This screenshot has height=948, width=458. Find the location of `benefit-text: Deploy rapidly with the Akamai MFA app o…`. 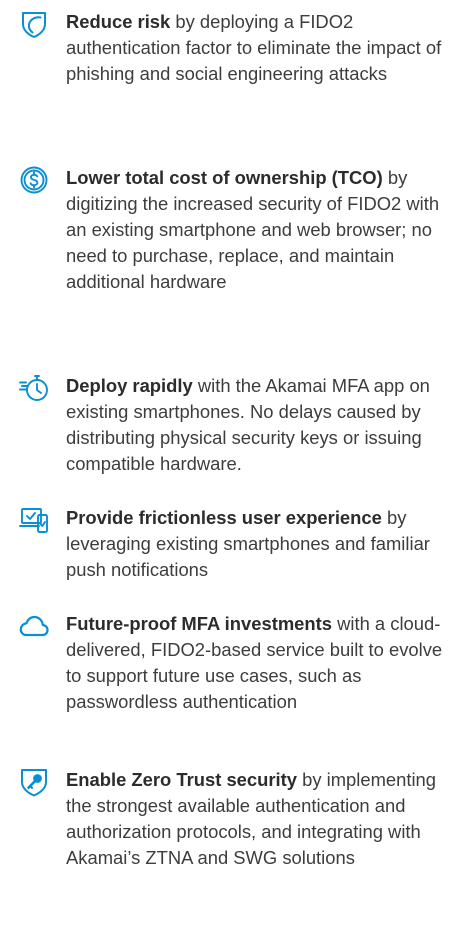

benefit-text: Deploy rapidly with the Akamai MFA app o… is located at coordinates (259, 425).